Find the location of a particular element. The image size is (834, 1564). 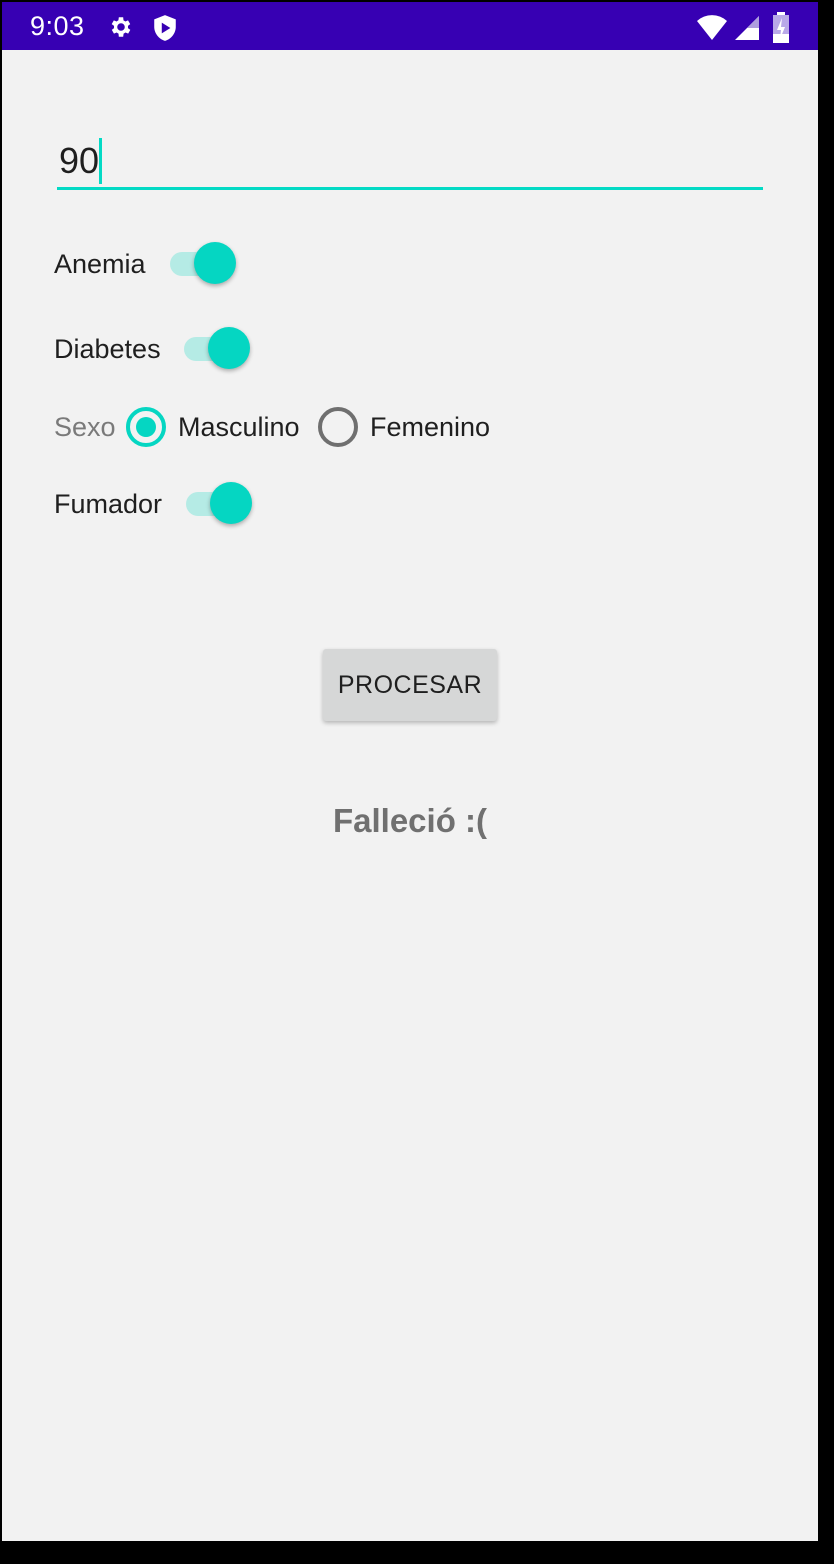

switch-label-fumador: Fumador is located at coordinates (108, 504).